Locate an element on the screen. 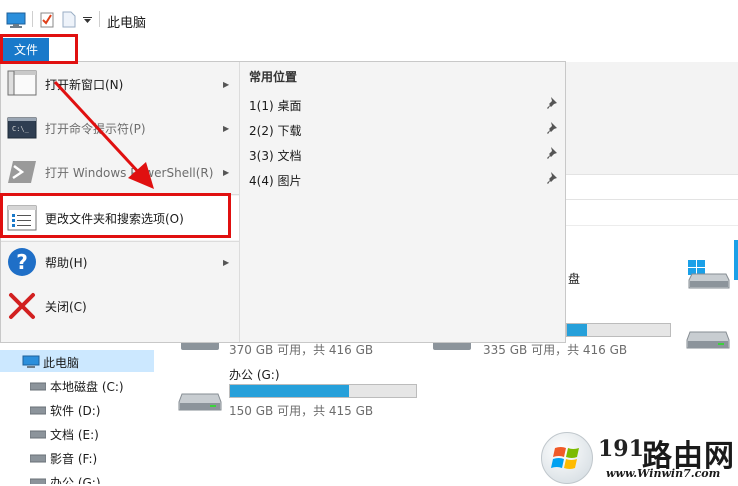 Image resolution: width=738 pixels, height=486 pixels. windows-logo-icon is located at coordinates (565, 458).